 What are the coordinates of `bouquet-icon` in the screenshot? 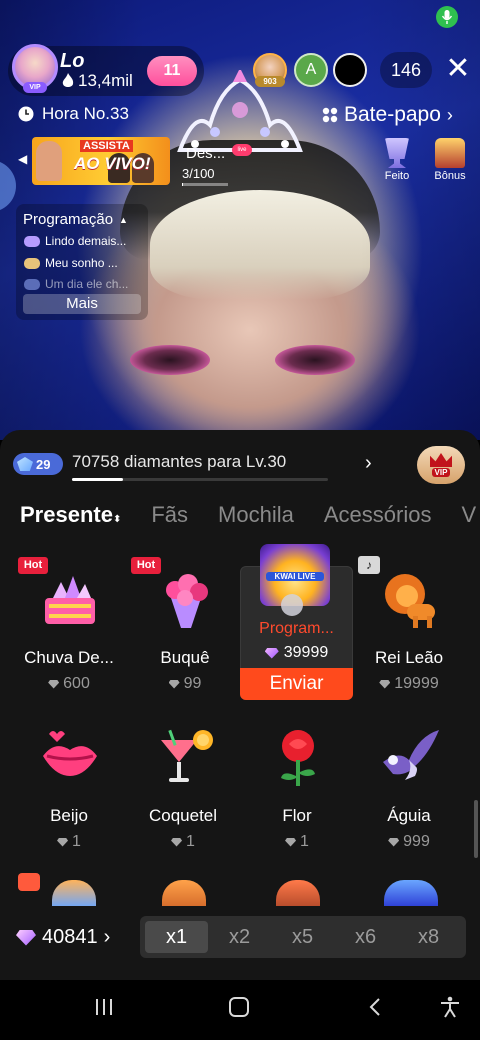 It's located at (187, 601).